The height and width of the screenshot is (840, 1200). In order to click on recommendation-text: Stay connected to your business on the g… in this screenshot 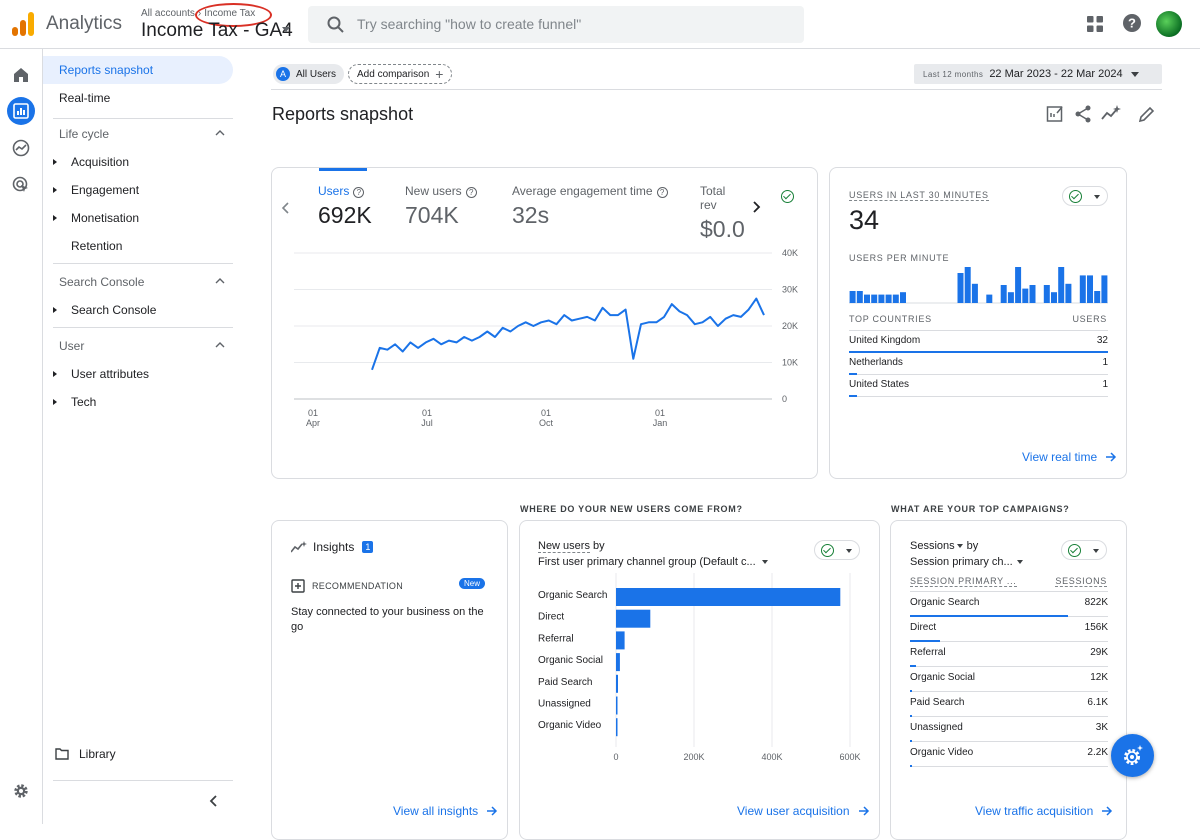, I will do `click(391, 620)`.